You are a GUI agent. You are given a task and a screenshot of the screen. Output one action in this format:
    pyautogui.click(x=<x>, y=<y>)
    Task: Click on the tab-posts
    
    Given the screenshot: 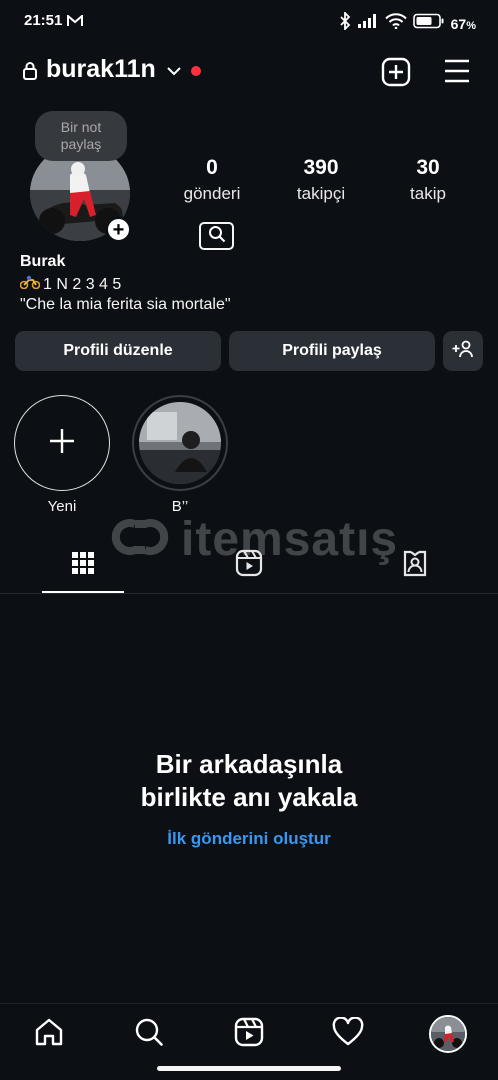 What is the action you would take?
    pyautogui.click(x=83, y=565)
    